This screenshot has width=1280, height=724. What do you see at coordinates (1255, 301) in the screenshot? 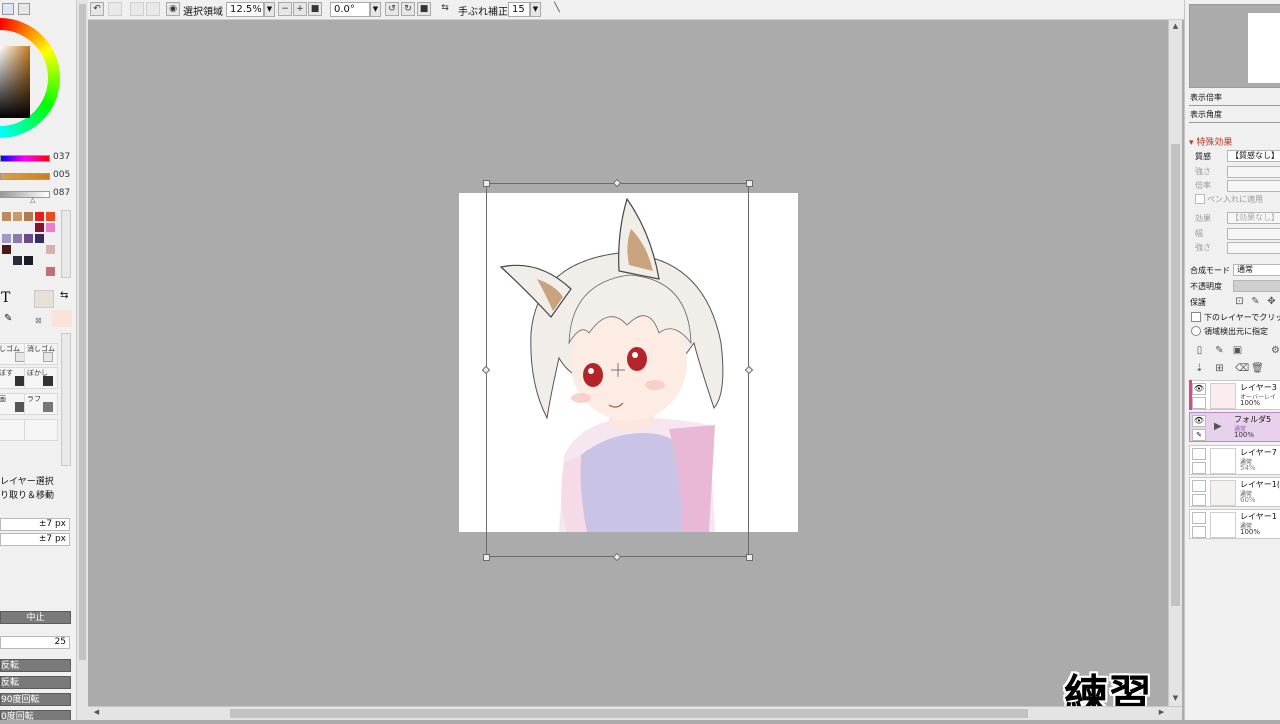
I see `protect-draw-icon: ✎` at bounding box center [1255, 301].